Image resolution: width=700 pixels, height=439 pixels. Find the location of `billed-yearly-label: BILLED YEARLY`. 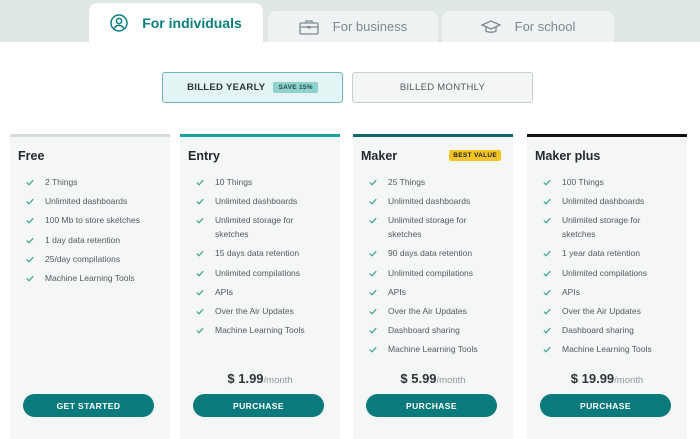

billed-yearly-label: BILLED YEARLY is located at coordinates (226, 87).